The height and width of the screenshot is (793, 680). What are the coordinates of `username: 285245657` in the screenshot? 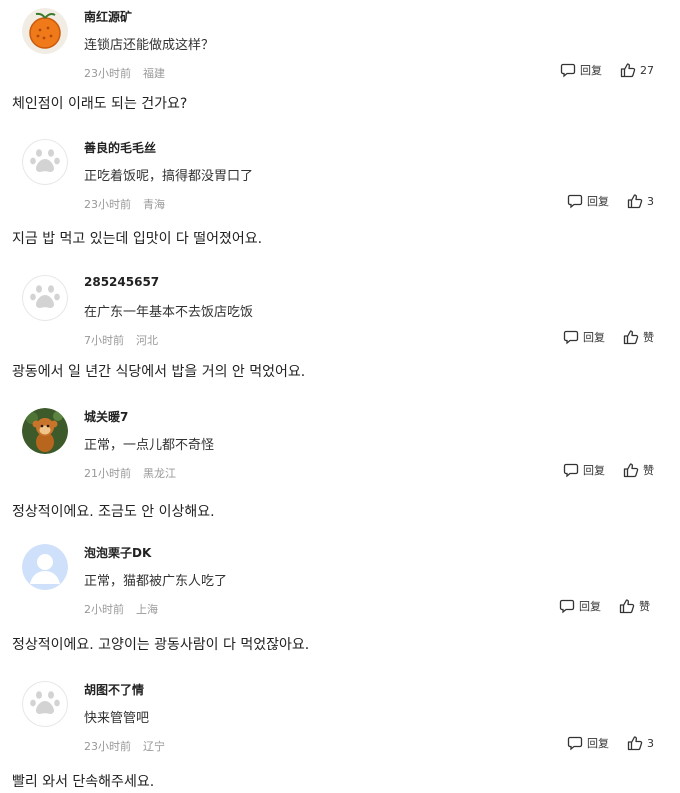 It's located at (121, 282).